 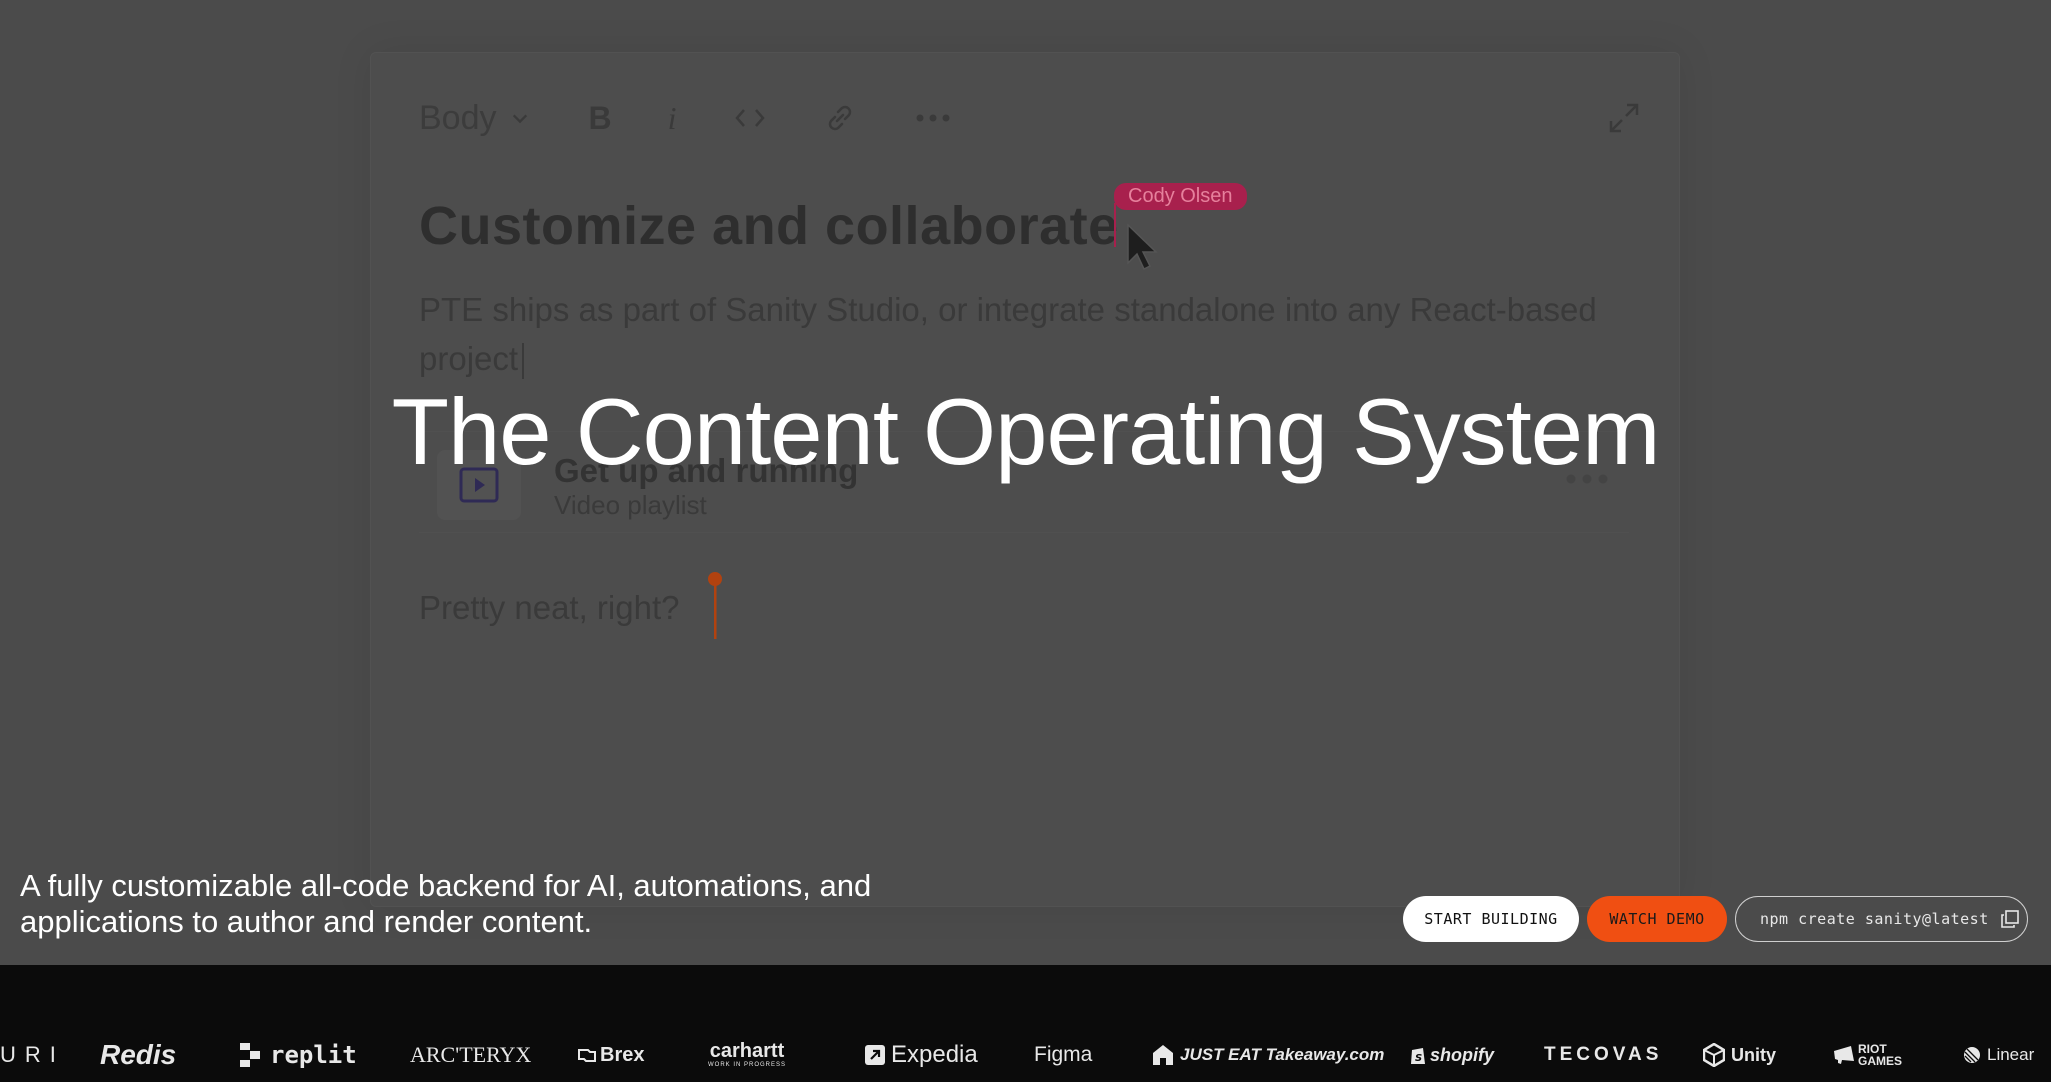 What do you see at coordinates (1163, 1055) in the screenshot?
I see `justeat-icon` at bounding box center [1163, 1055].